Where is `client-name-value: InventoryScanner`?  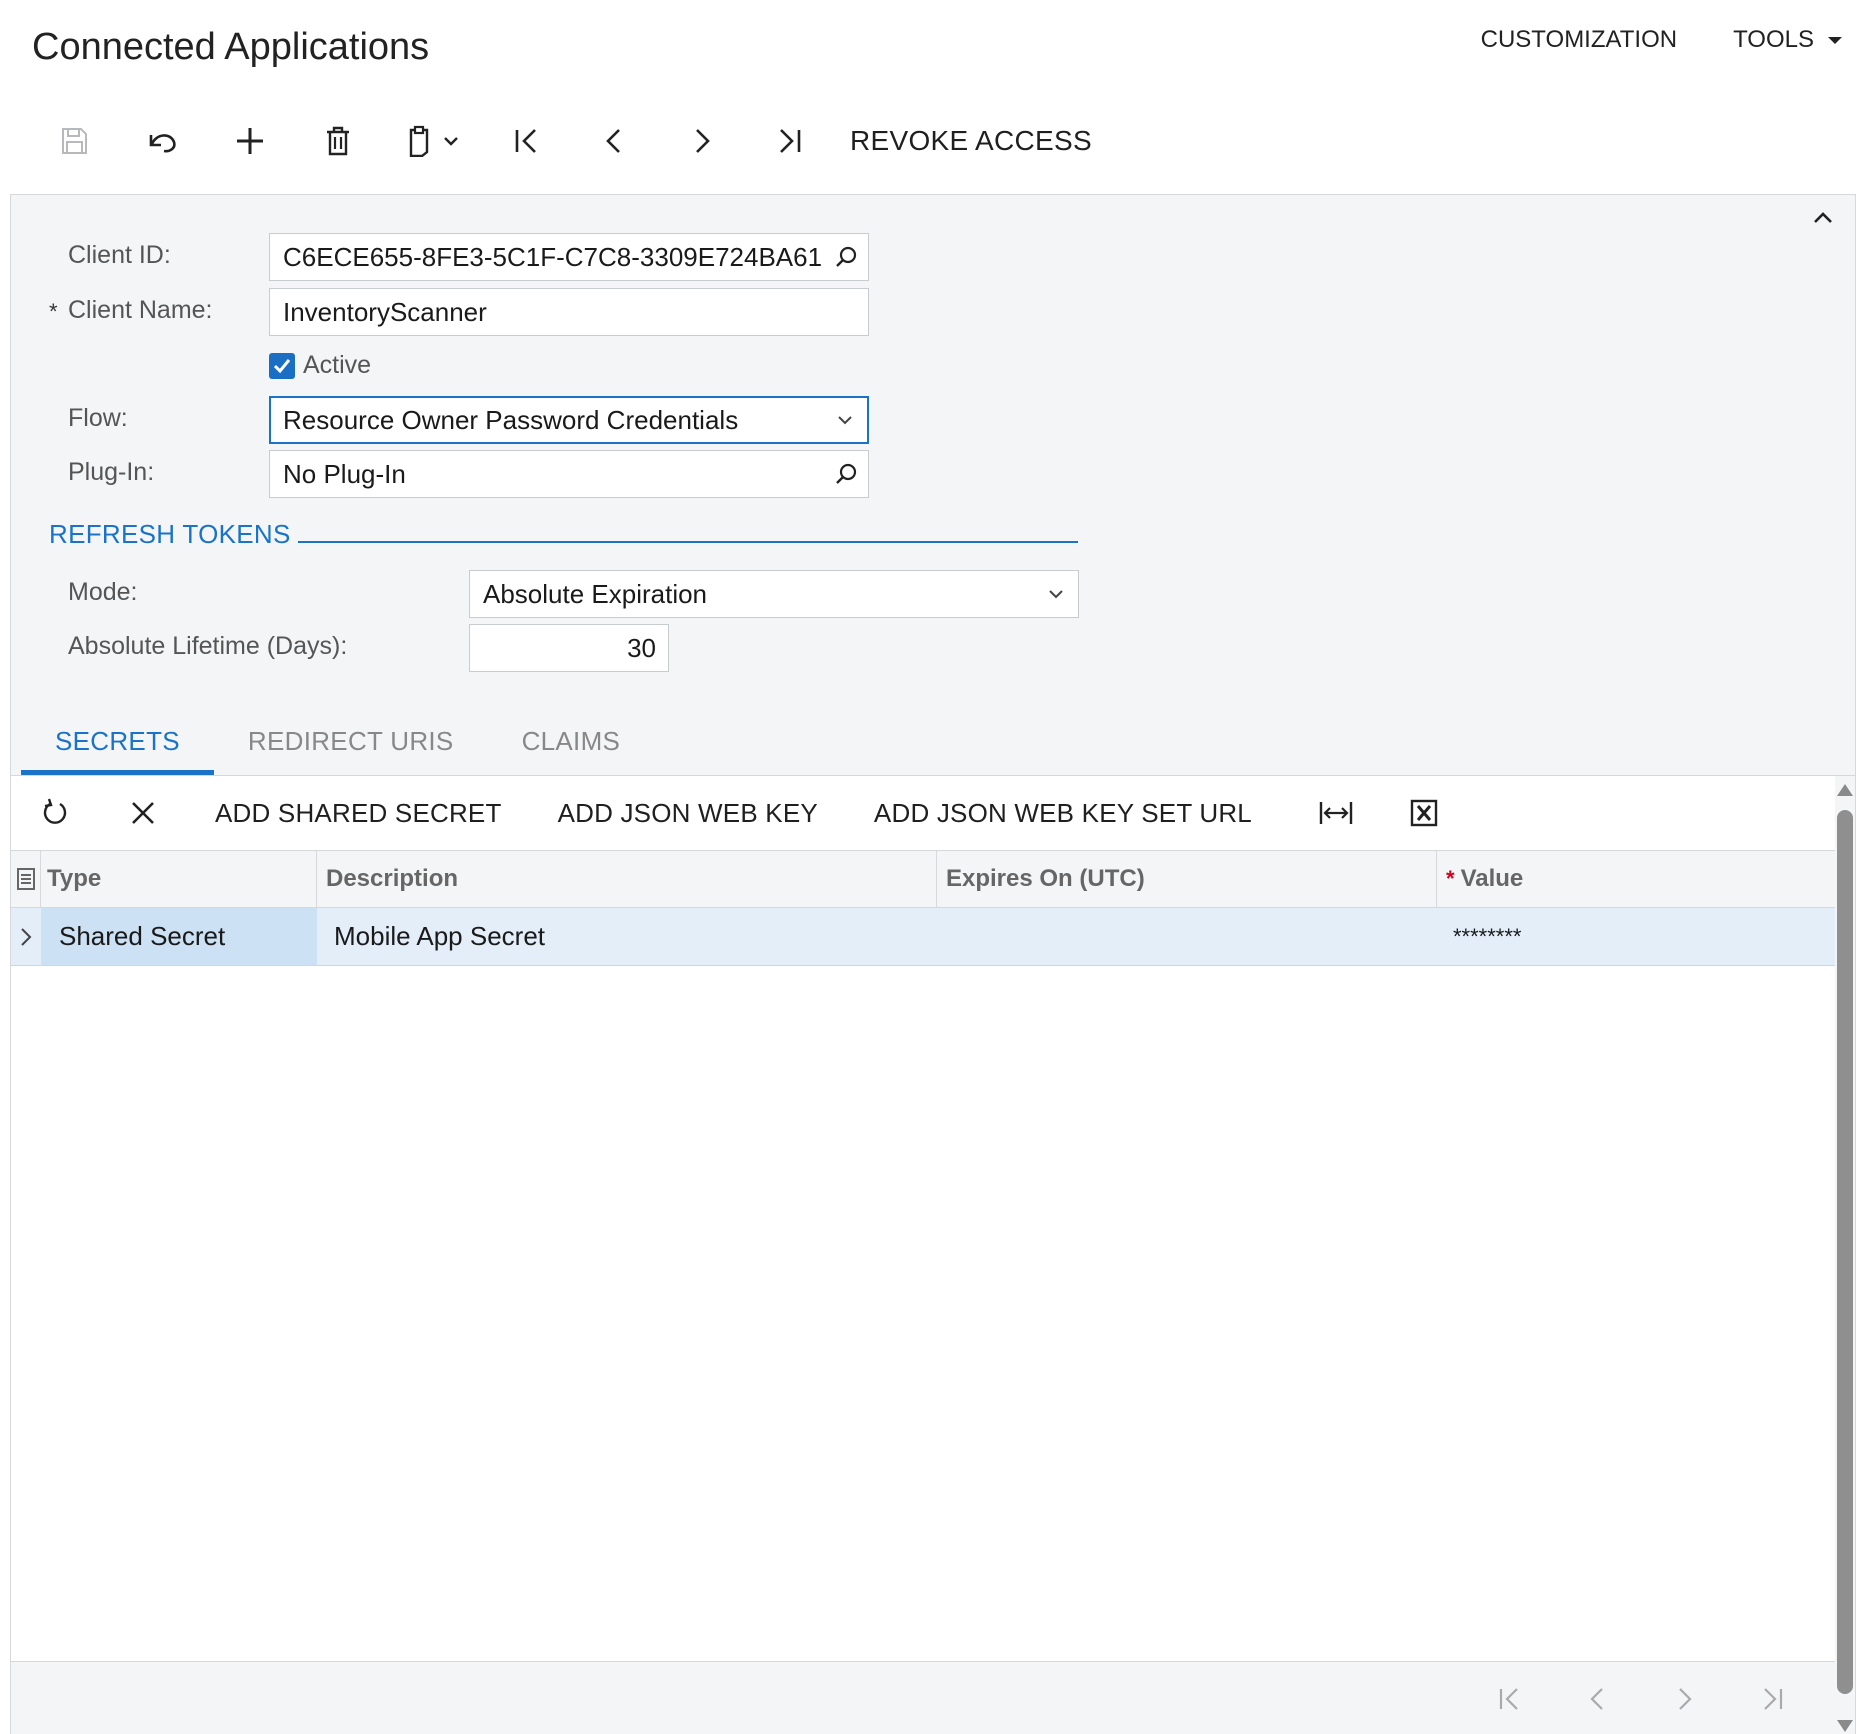 client-name-value: InventoryScanner is located at coordinates (385, 311).